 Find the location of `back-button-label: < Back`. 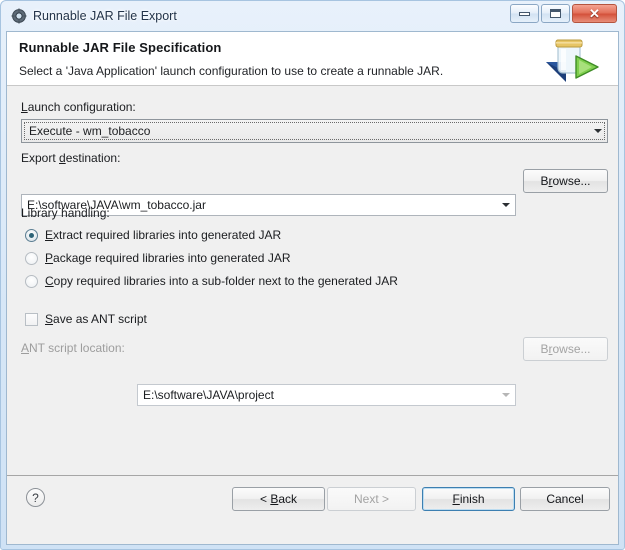

back-button-label: < Back is located at coordinates (278, 499).